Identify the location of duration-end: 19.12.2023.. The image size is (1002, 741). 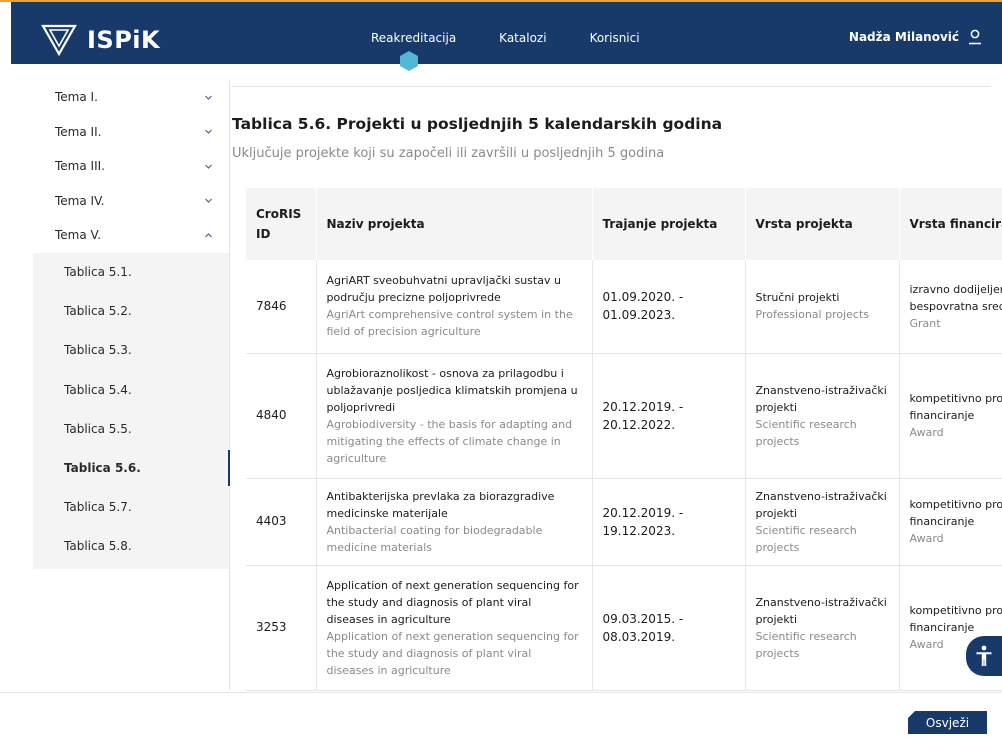
(639, 530).